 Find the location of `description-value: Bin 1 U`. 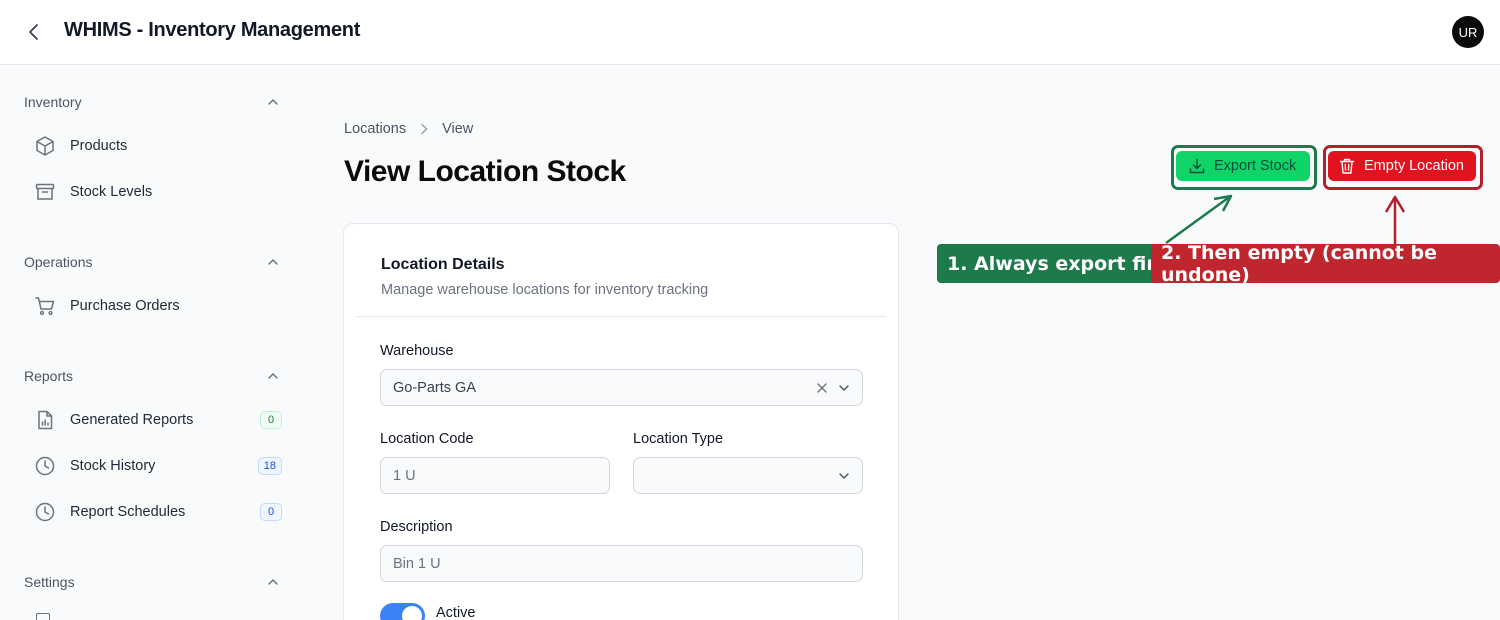

description-value: Bin 1 U is located at coordinates (417, 563).